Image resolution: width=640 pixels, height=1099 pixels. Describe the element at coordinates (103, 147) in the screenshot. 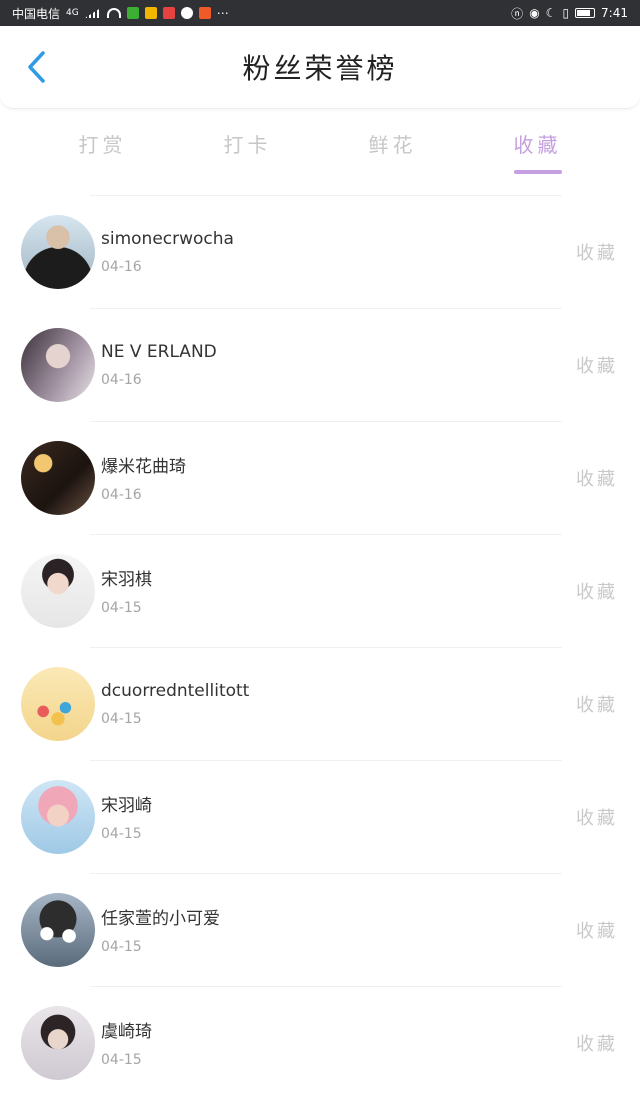

I see `tab-reward: 打赏` at that location.